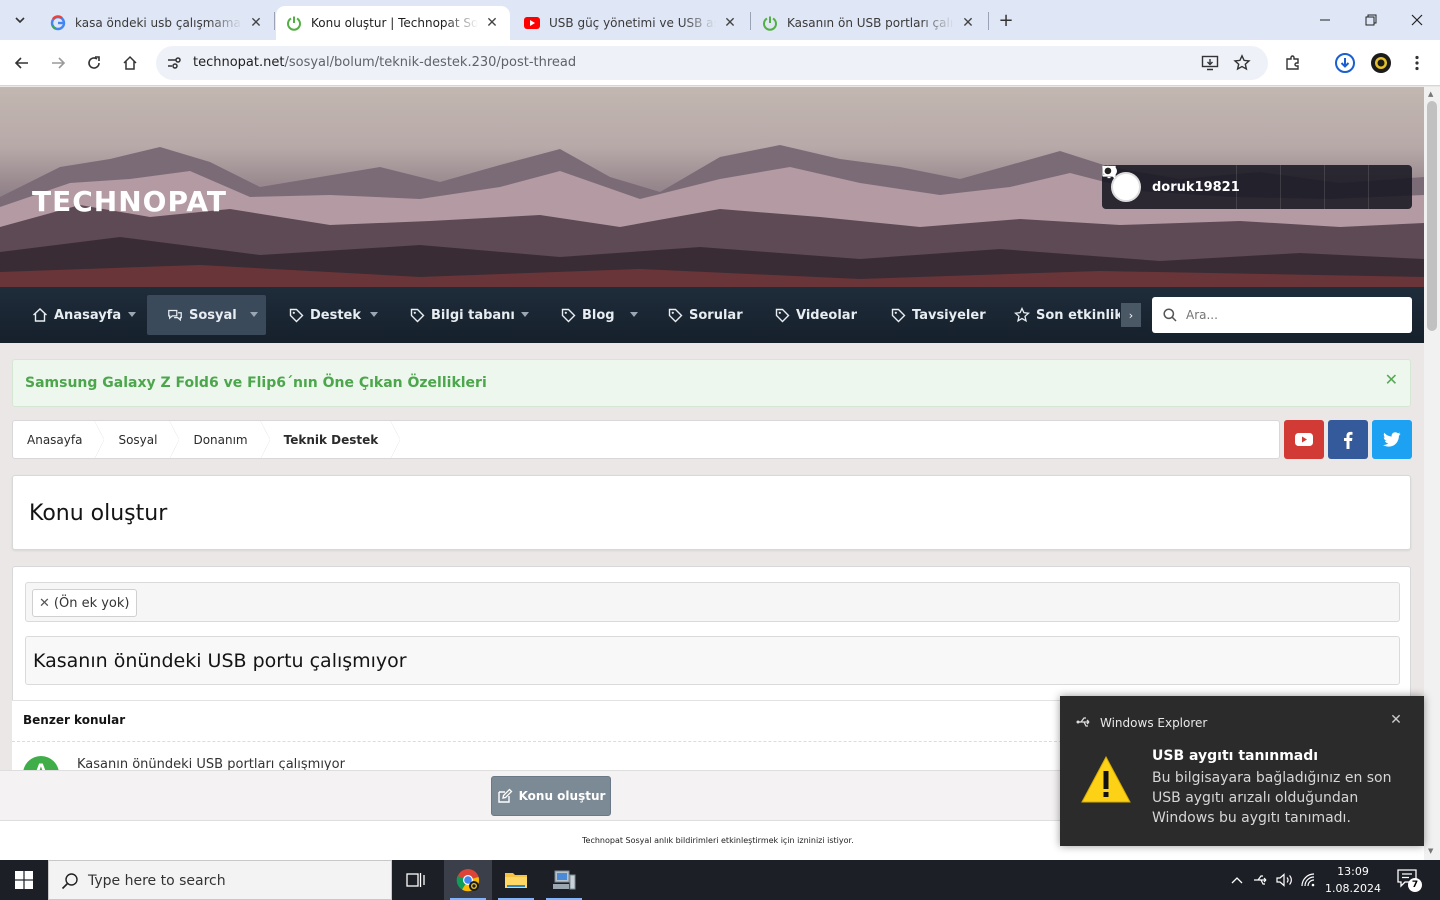 The height and width of the screenshot is (900, 1440). I want to click on tab-youtube-video: USB güç yönetimi ve USB askıya alma ✕, so click(631, 23).